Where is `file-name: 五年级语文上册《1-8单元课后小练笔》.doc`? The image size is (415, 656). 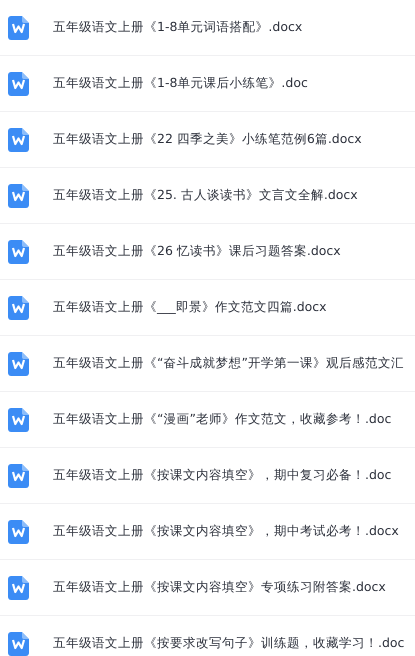 file-name: 五年级语文上册《1-8单元课后小练笔》.doc is located at coordinates (180, 83).